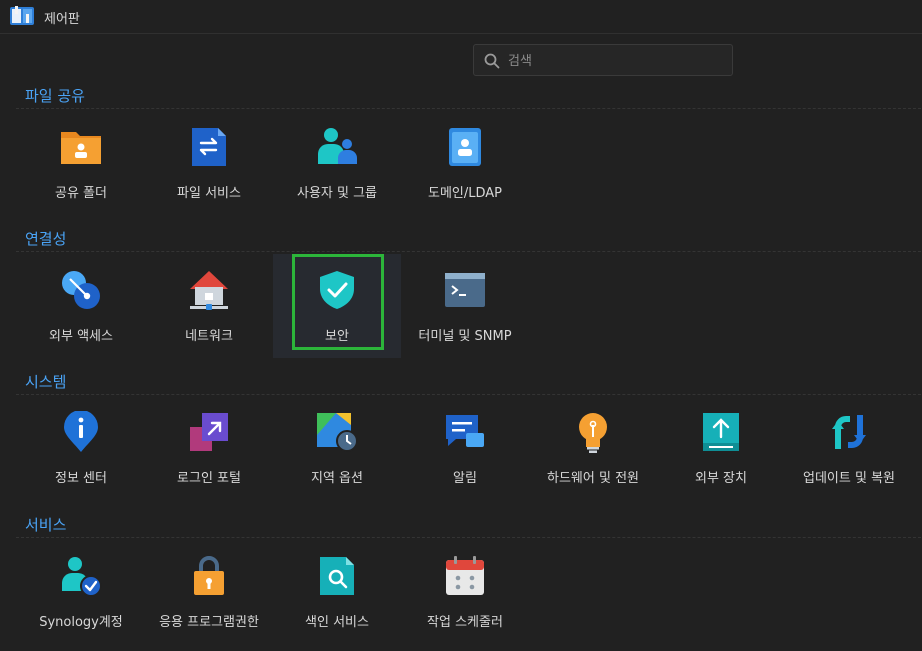 This screenshot has width=922, height=651. I want to click on item-label: 지역 옵션, so click(337, 478).